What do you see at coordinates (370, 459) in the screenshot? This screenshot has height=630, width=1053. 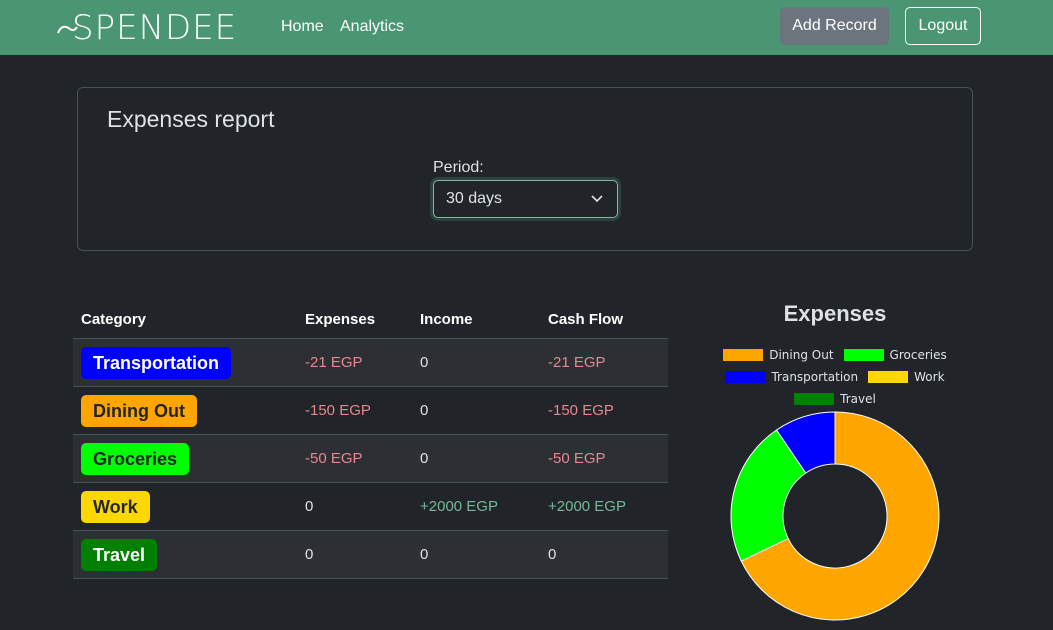 I see `table-row: Groceries -50 EGP 0 -50 EGP` at bounding box center [370, 459].